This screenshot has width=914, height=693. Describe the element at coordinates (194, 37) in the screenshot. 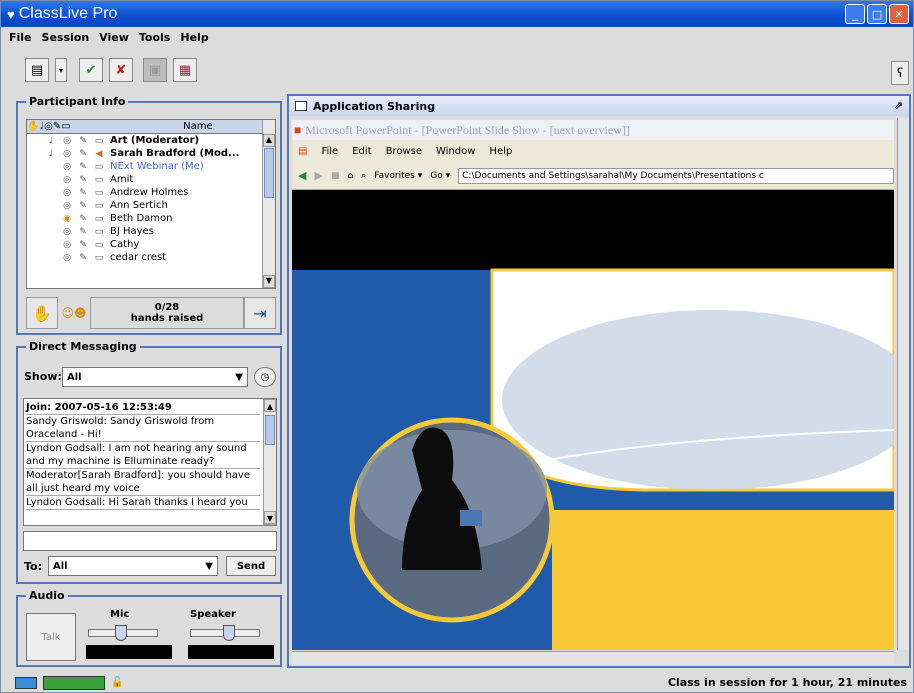

I see `menu-help: Help` at that location.